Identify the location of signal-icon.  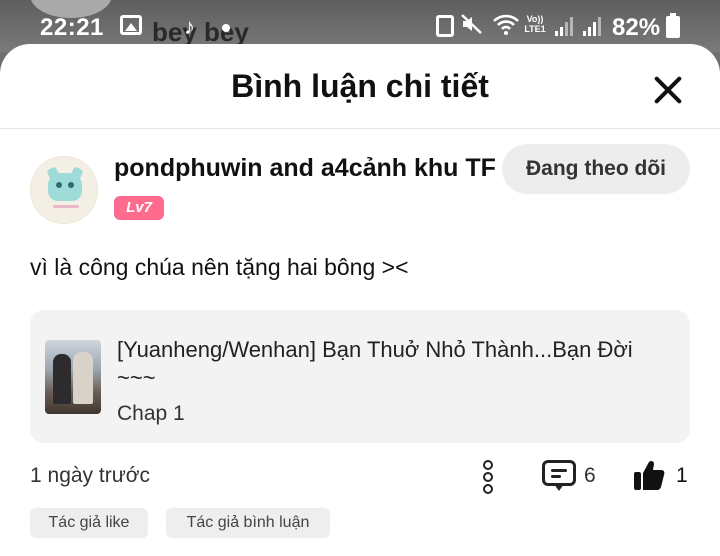
(565, 26).